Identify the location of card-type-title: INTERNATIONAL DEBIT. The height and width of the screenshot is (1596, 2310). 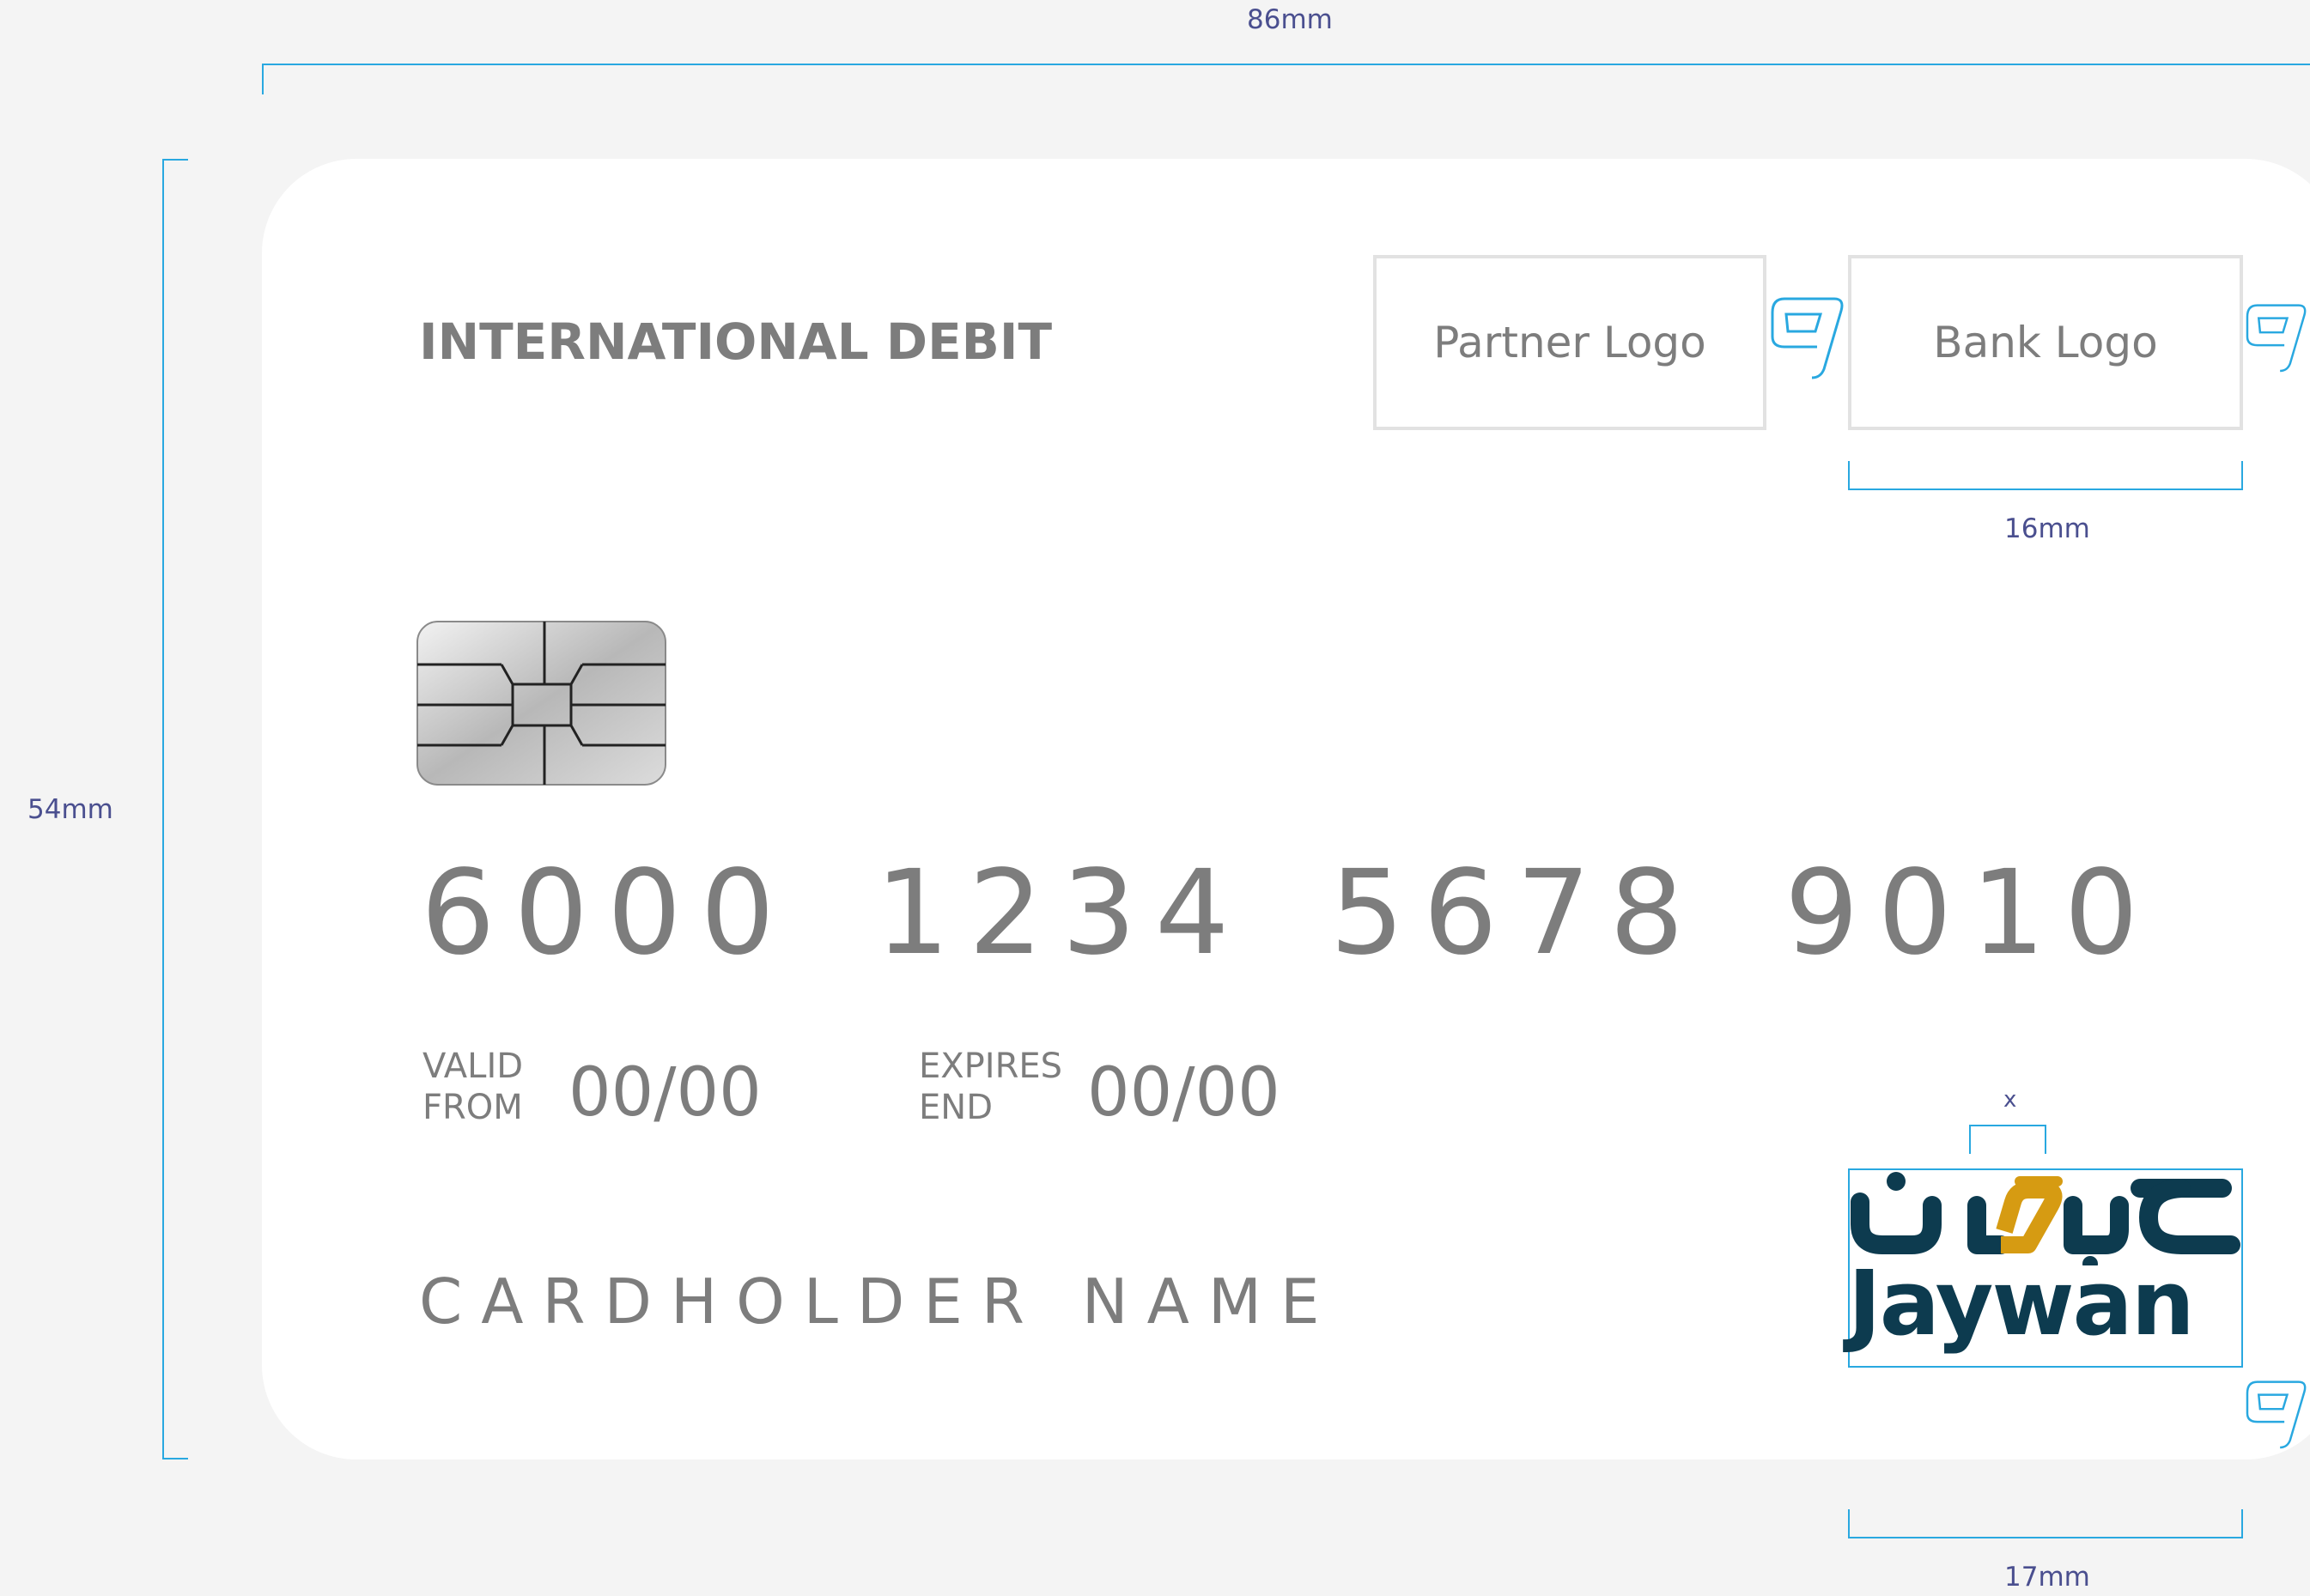
(736, 342).